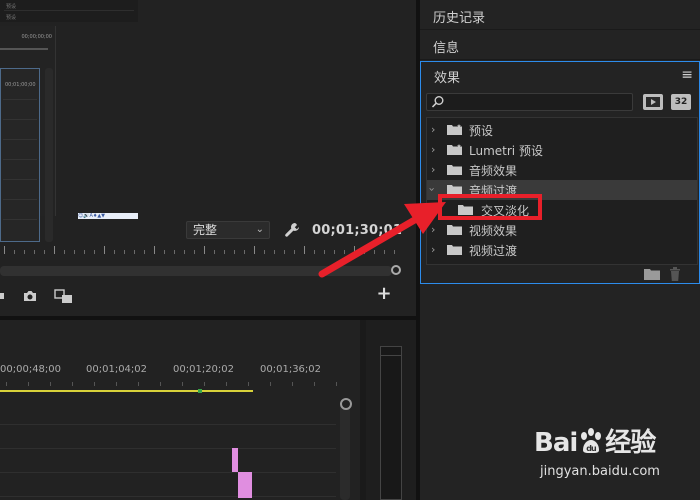  I want to click on compare-view-icon, so click(64, 296).